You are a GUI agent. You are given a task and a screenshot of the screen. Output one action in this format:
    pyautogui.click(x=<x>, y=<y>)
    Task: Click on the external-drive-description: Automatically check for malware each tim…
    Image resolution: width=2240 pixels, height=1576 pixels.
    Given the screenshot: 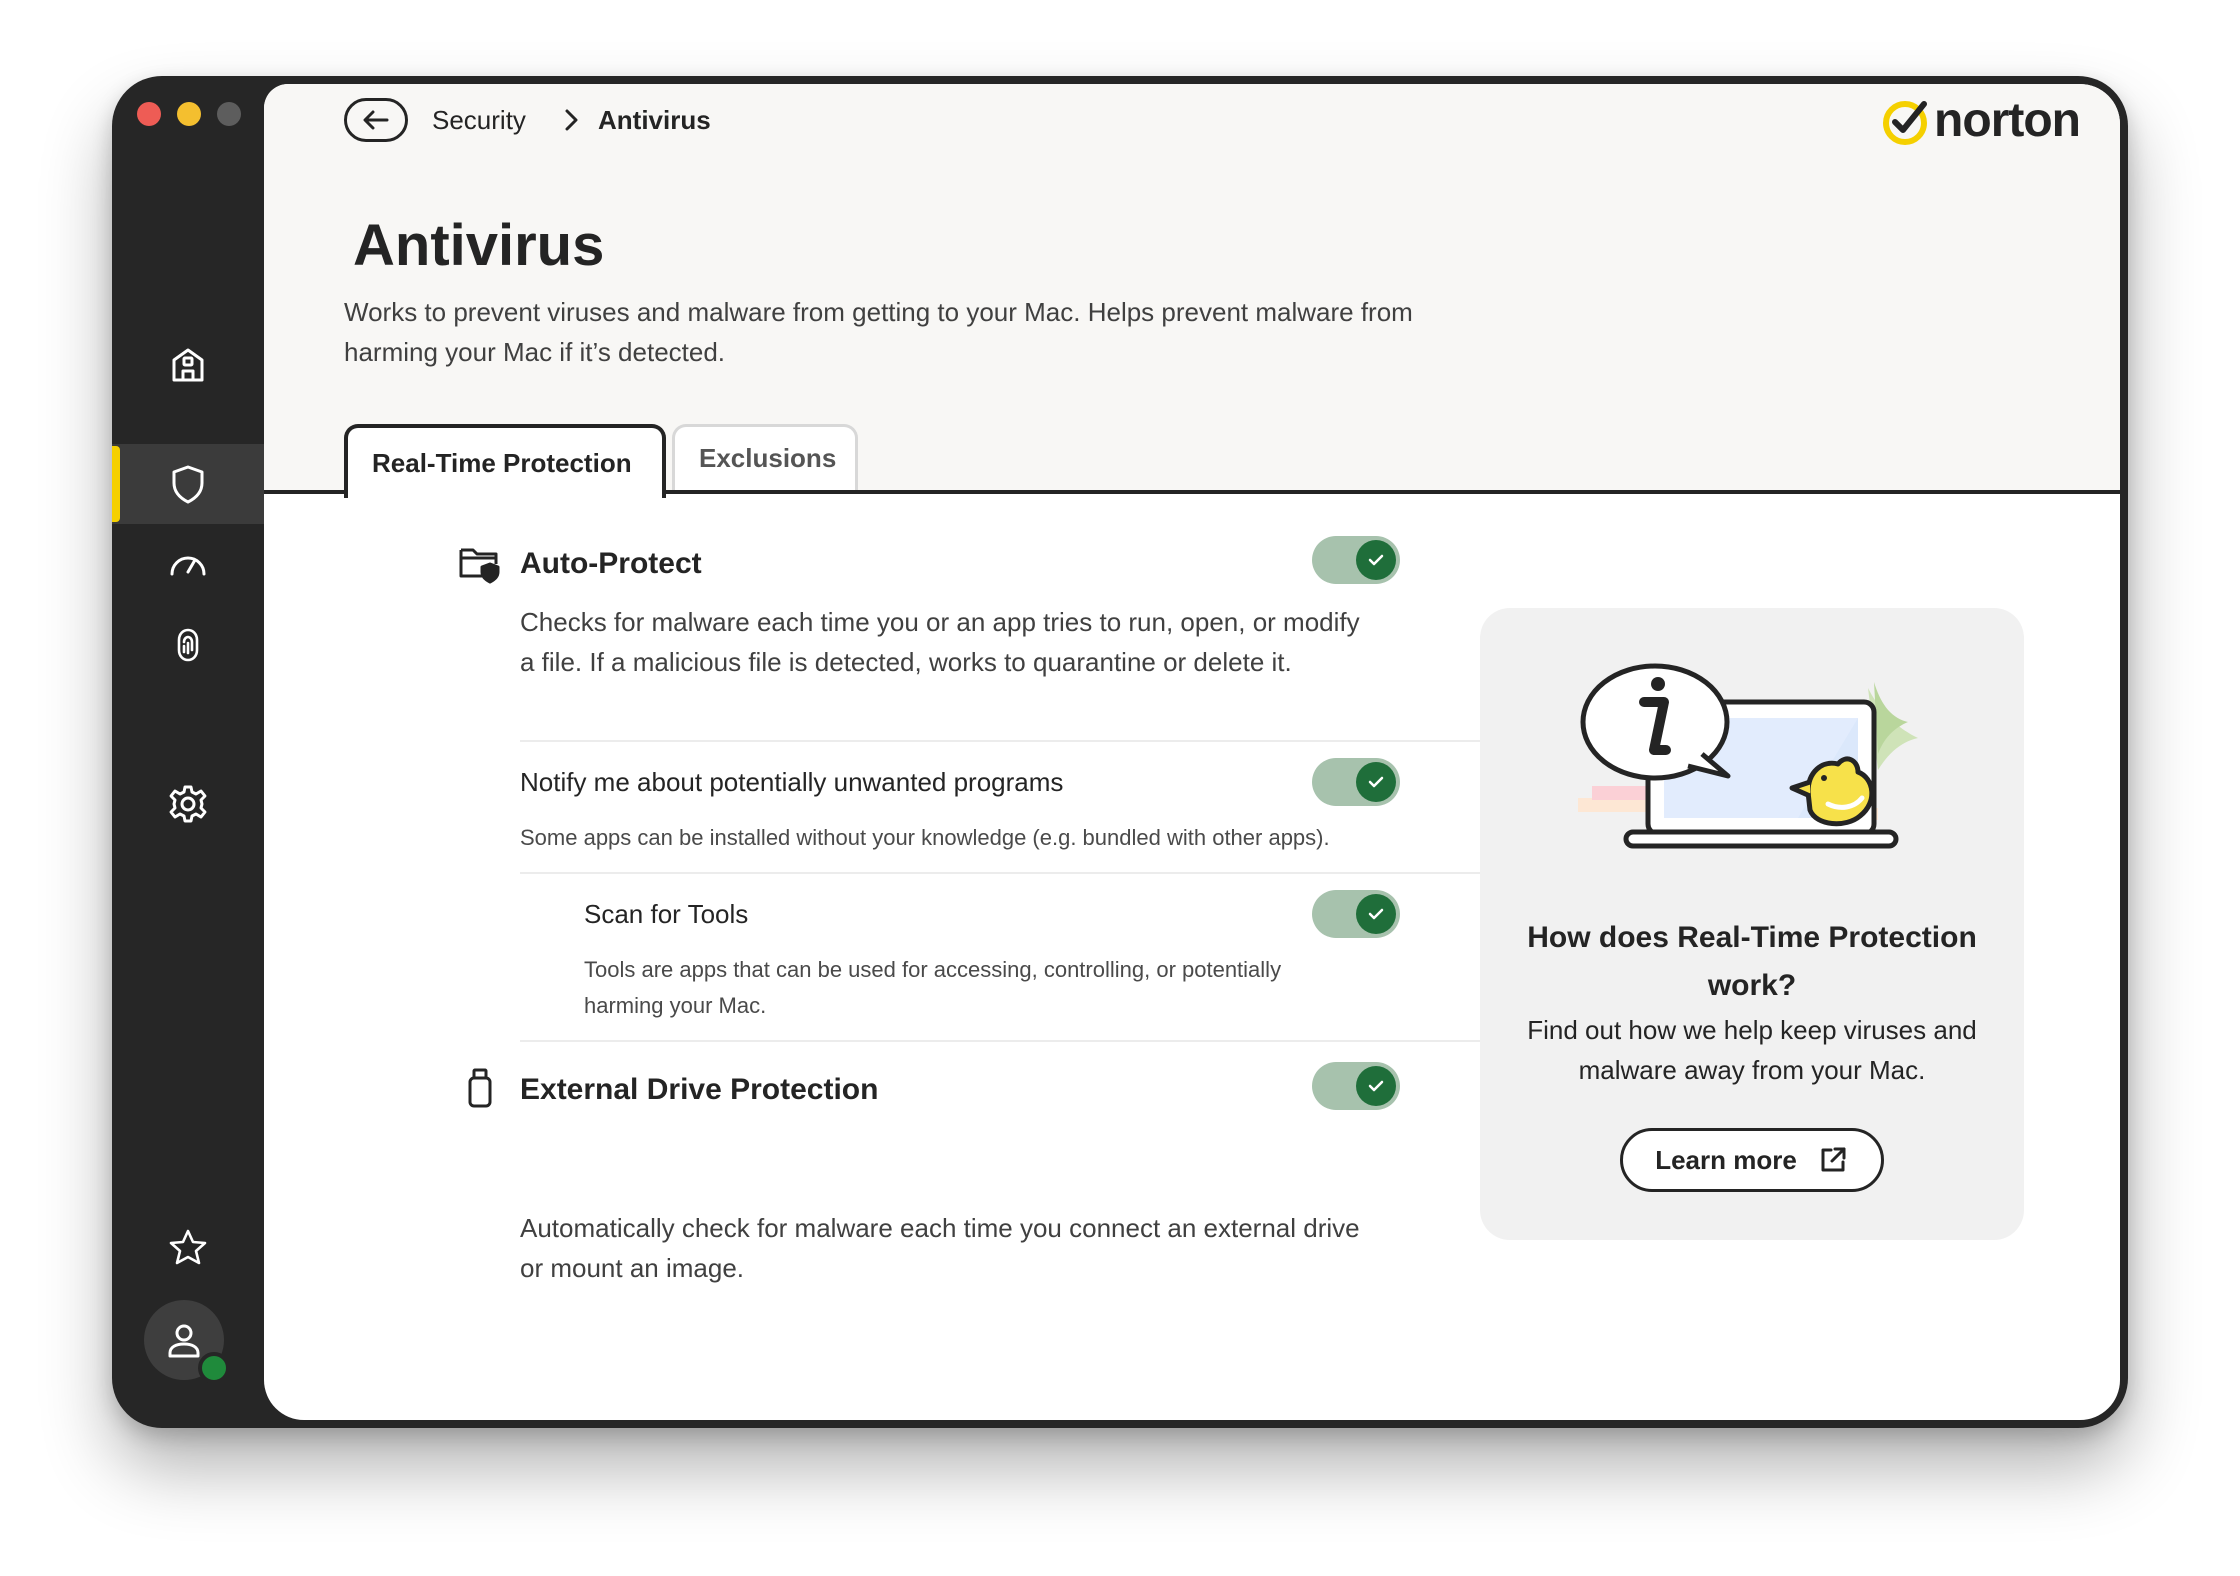 What is the action you would take?
    pyautogui.click(x=940, y=1248)
    